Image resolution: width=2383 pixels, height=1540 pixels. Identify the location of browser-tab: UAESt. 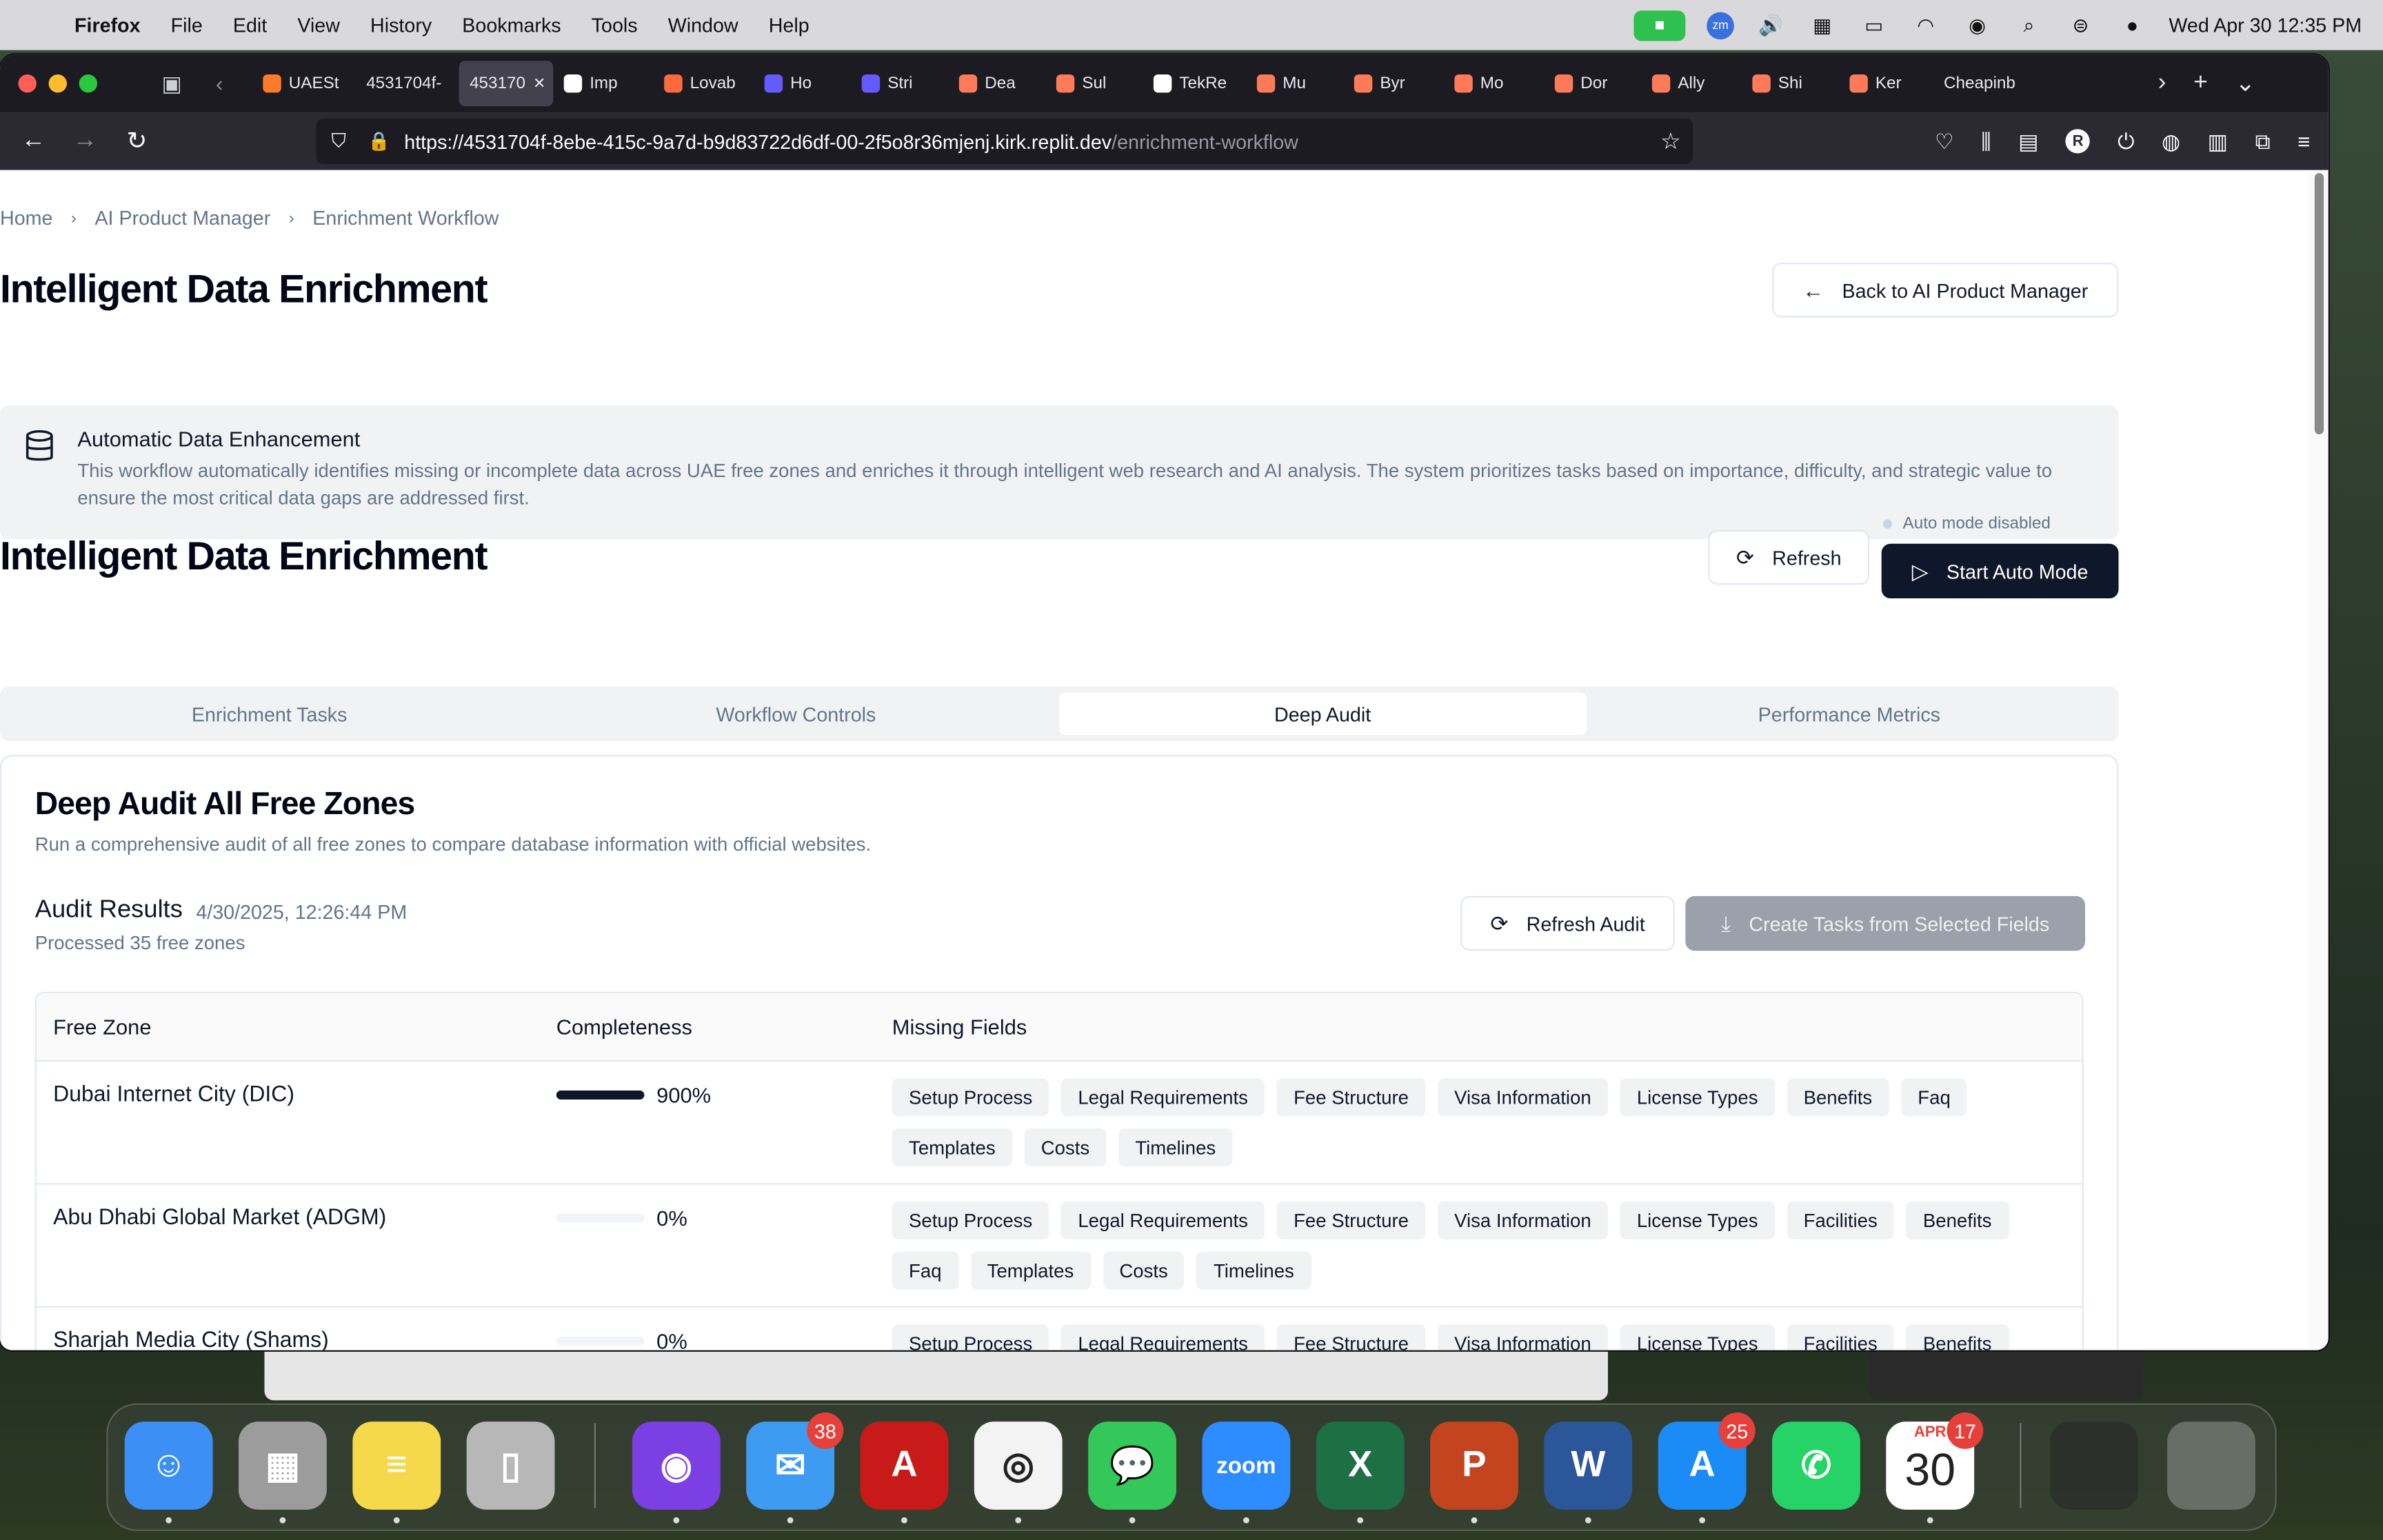
(304, 84).